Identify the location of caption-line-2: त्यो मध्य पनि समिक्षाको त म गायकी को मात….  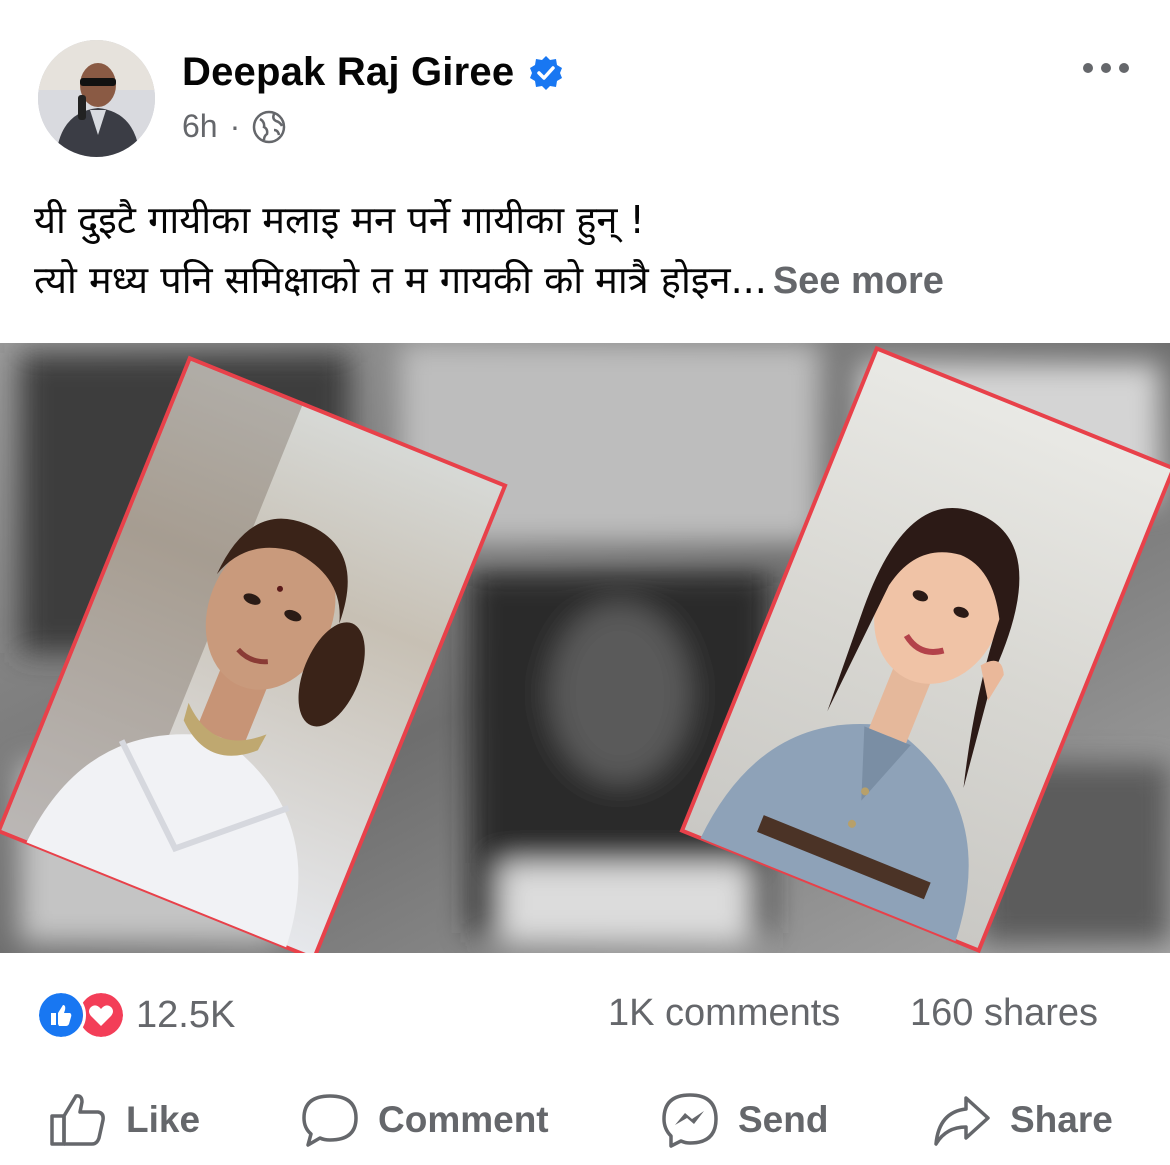
(400, 280).